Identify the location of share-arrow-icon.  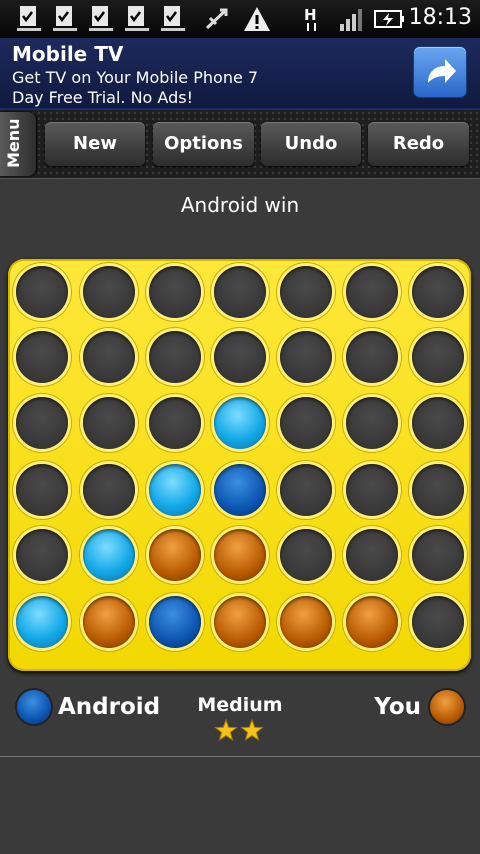
(442, 71).